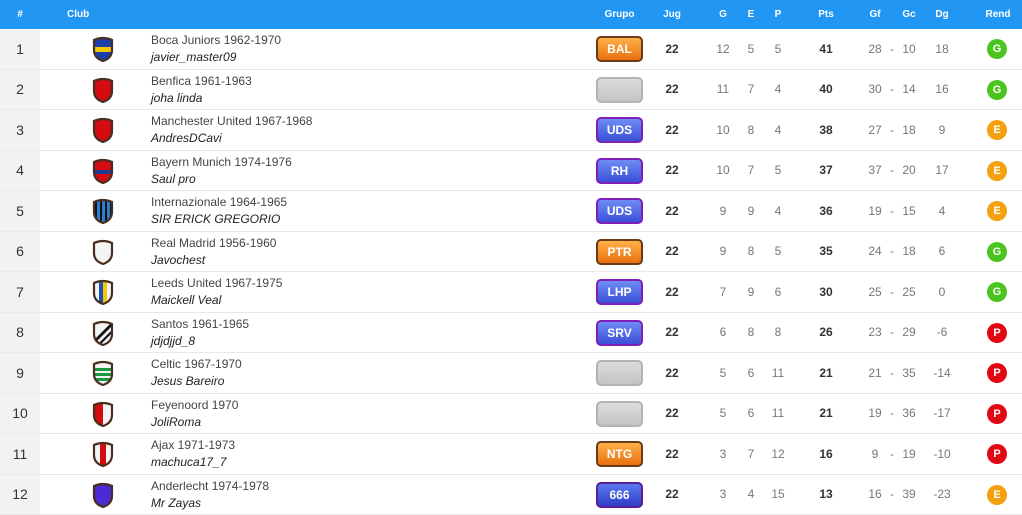  What do you see at coordinates (778, 292) in the screenshot?
I see `stat-p: 6` at bounding box center [778, 292].